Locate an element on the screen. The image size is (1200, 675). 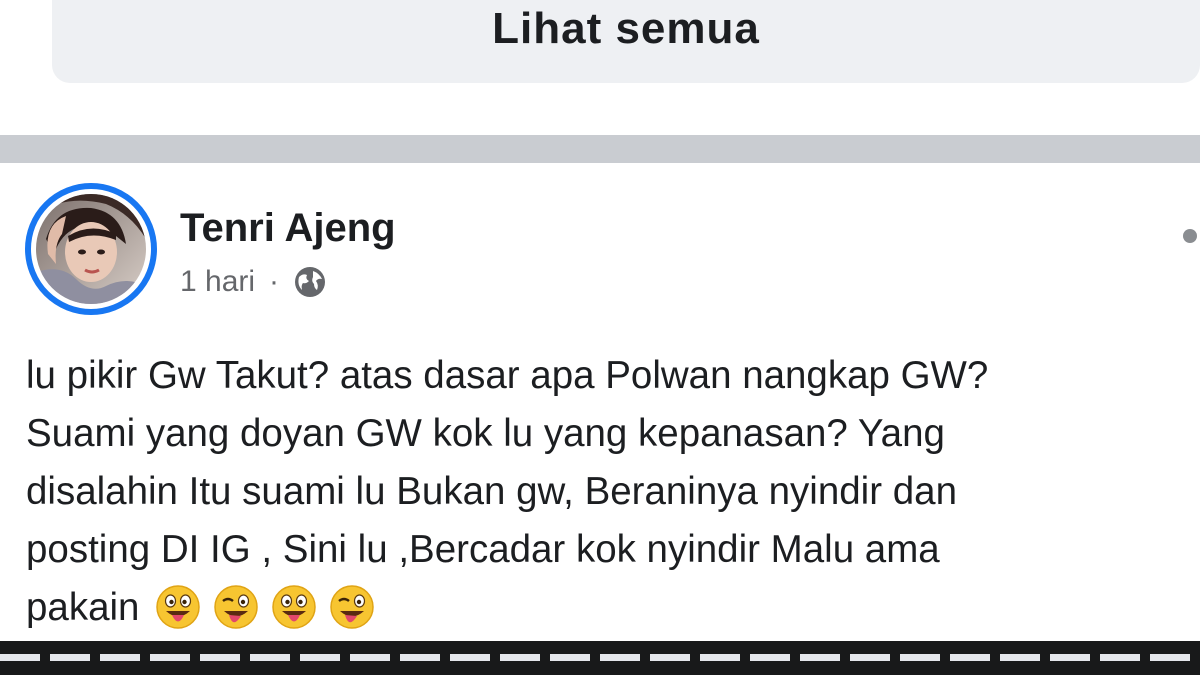
post-text-last-line: pakain is located at coordinates (611, 608).